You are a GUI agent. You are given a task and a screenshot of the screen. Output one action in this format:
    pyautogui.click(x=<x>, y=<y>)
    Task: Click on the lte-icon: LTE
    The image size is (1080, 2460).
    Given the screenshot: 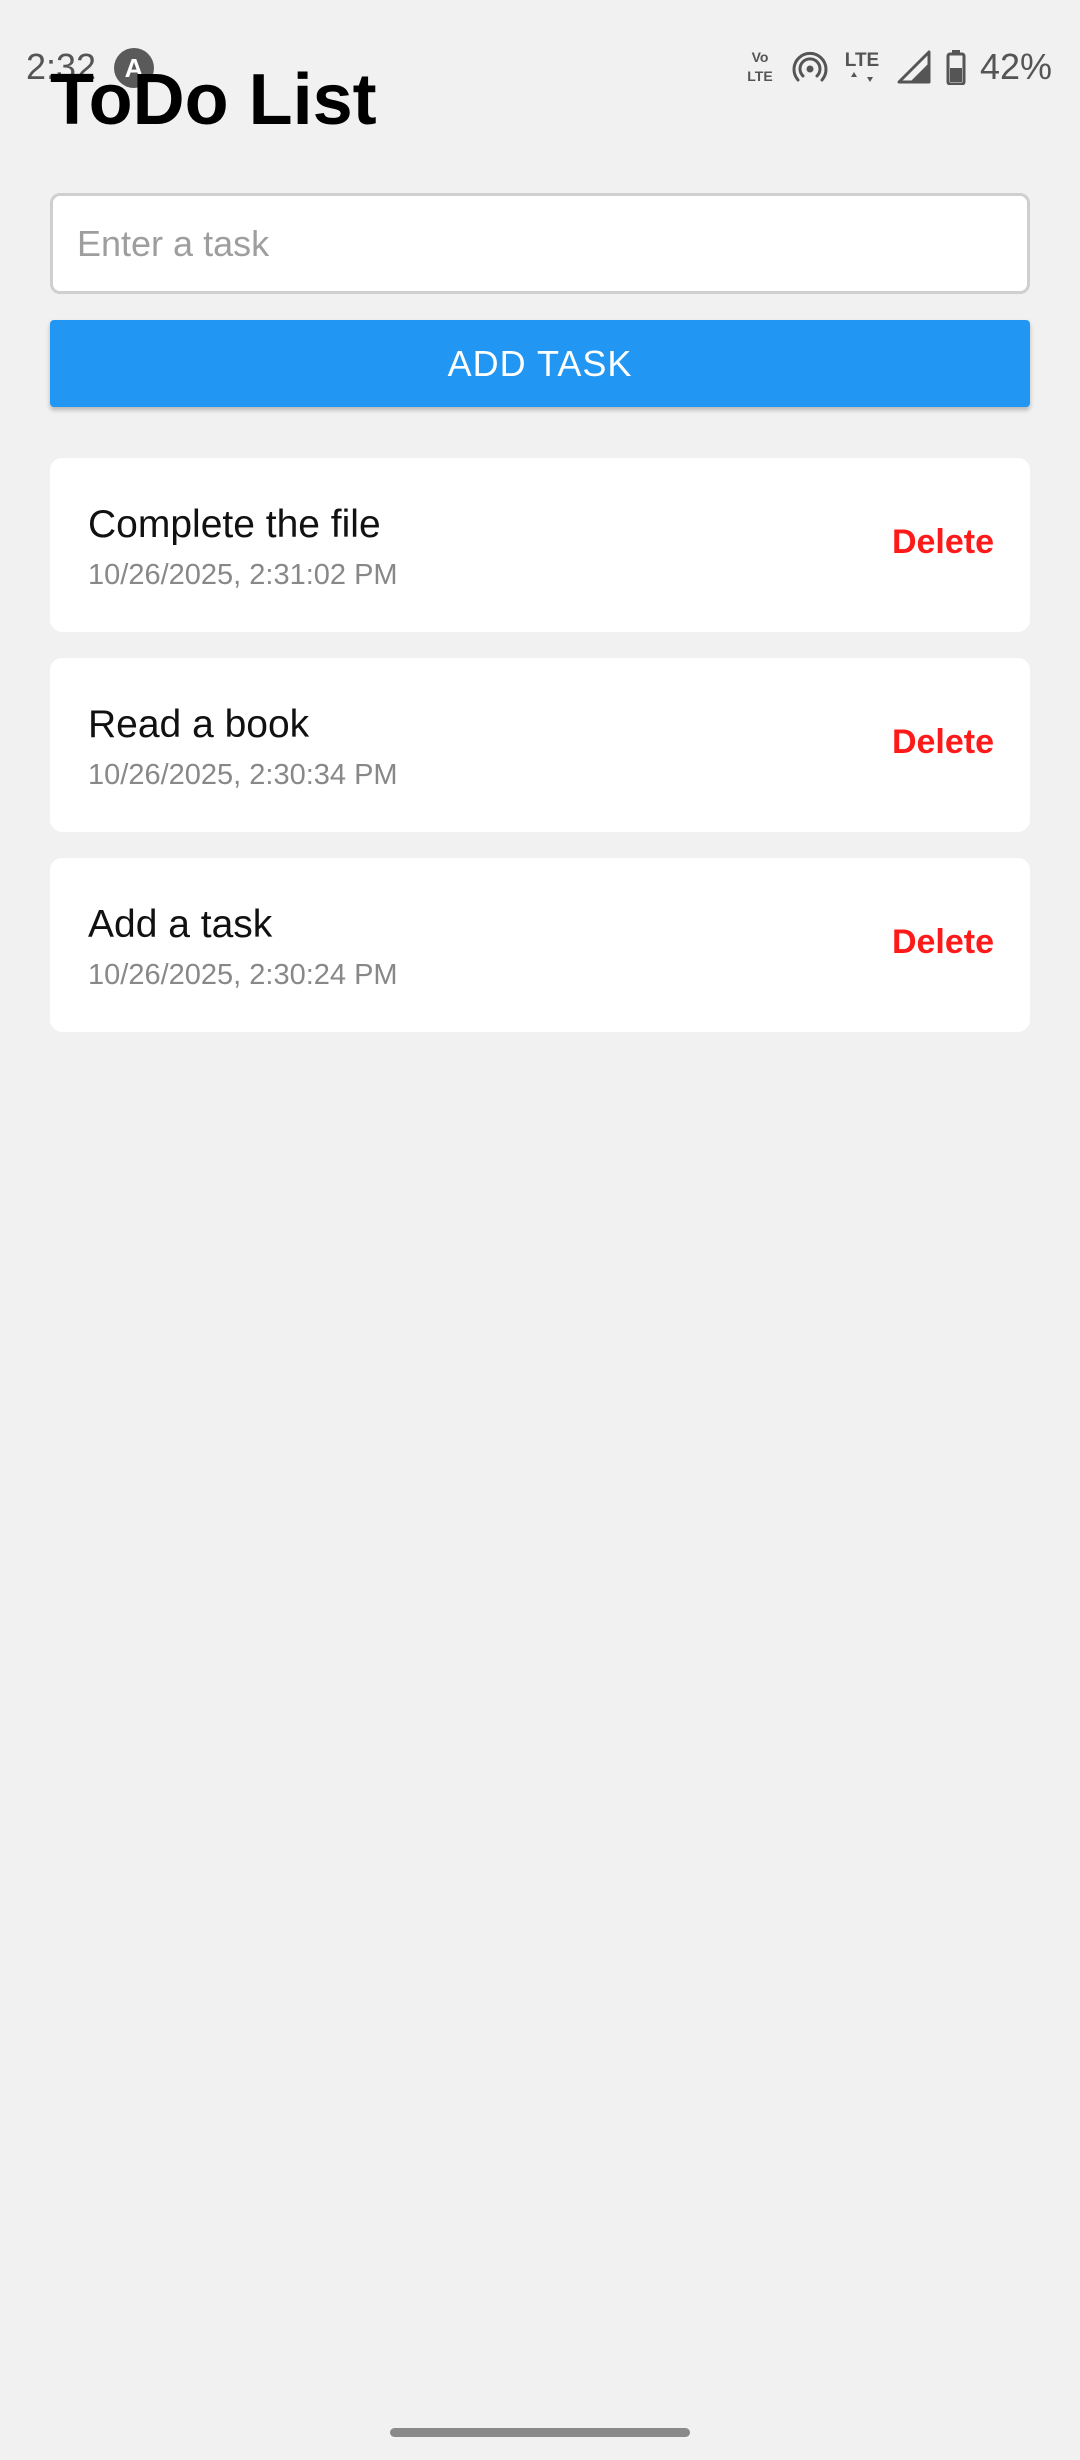 What is the action you would take?
    pyautogui.click(x=862, y=67)
    